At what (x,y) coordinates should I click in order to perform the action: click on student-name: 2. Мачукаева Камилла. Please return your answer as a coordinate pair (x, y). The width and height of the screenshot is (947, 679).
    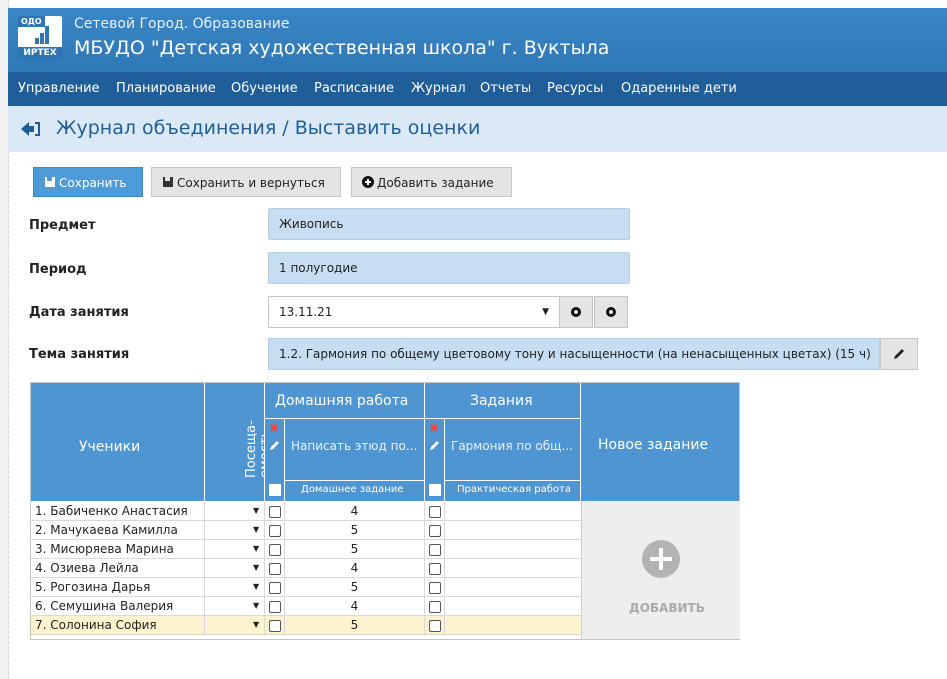
    Looking at the image, I should click on (118, 530).